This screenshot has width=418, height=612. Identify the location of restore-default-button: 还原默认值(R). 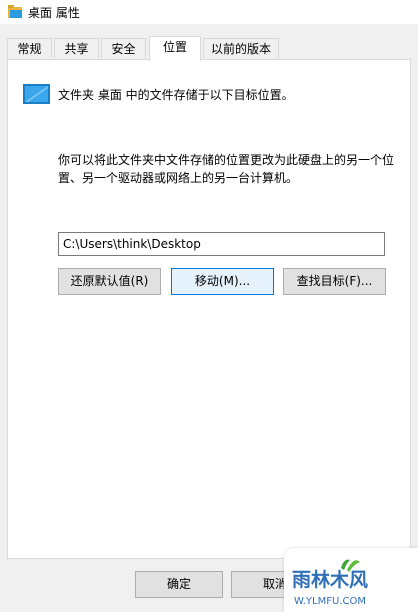
(109, 281).